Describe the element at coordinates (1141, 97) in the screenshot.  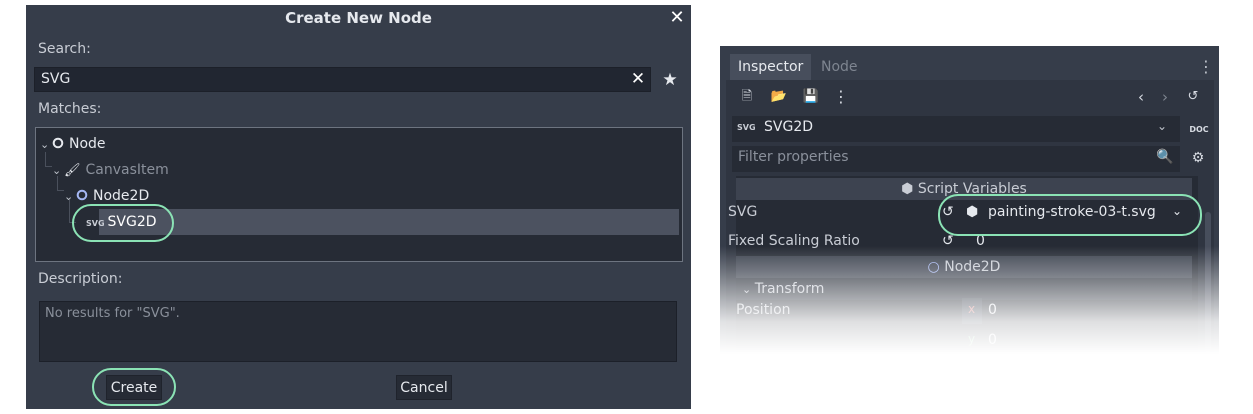
I see `back-icon: ‹` at that location.